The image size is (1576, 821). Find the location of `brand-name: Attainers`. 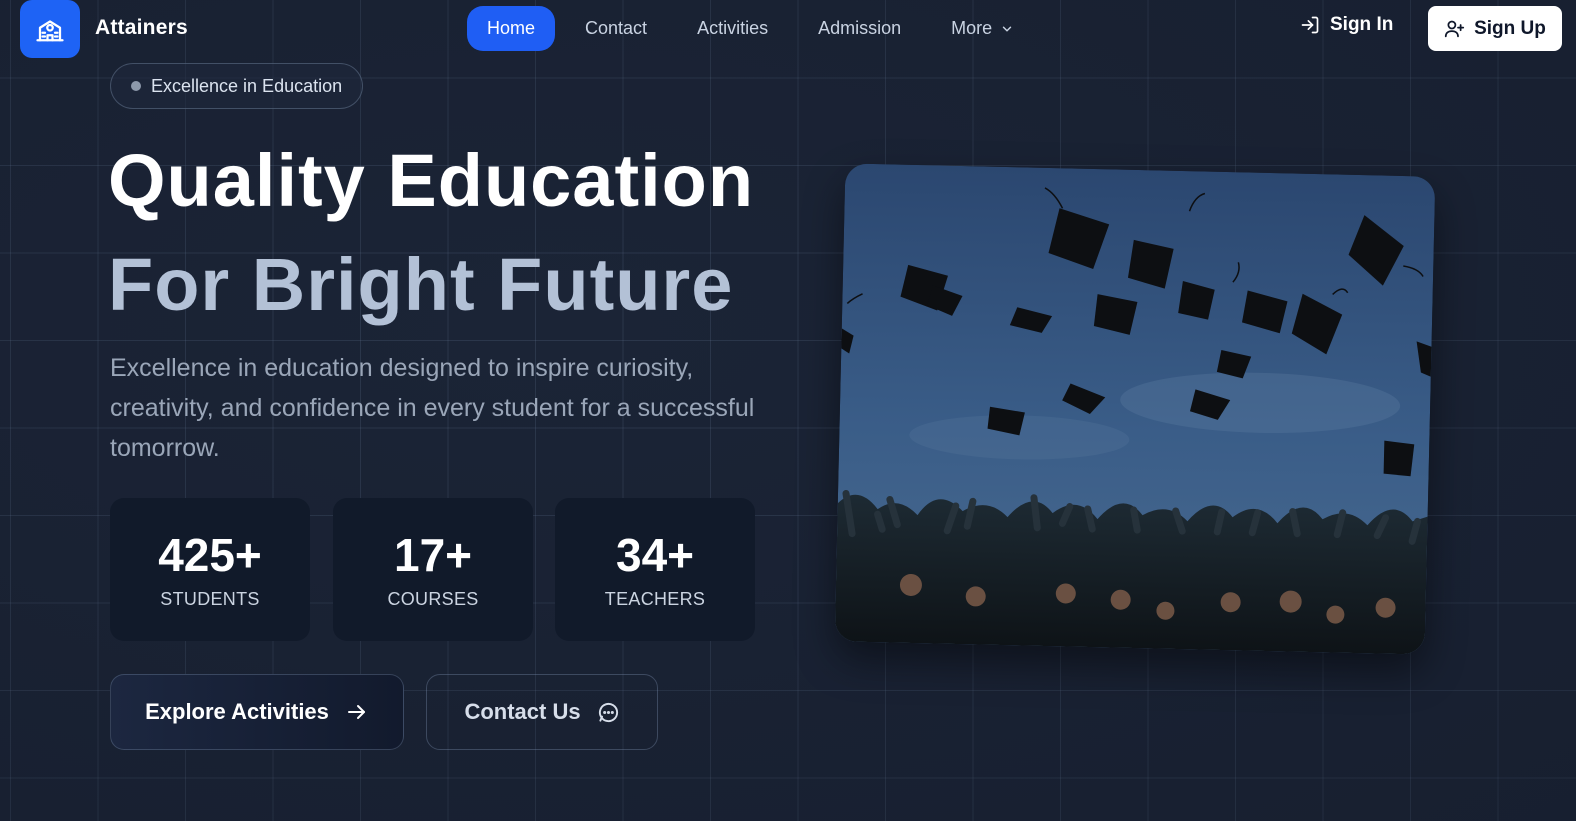

brand-name: Attainers is located at coordinates (141, 28).